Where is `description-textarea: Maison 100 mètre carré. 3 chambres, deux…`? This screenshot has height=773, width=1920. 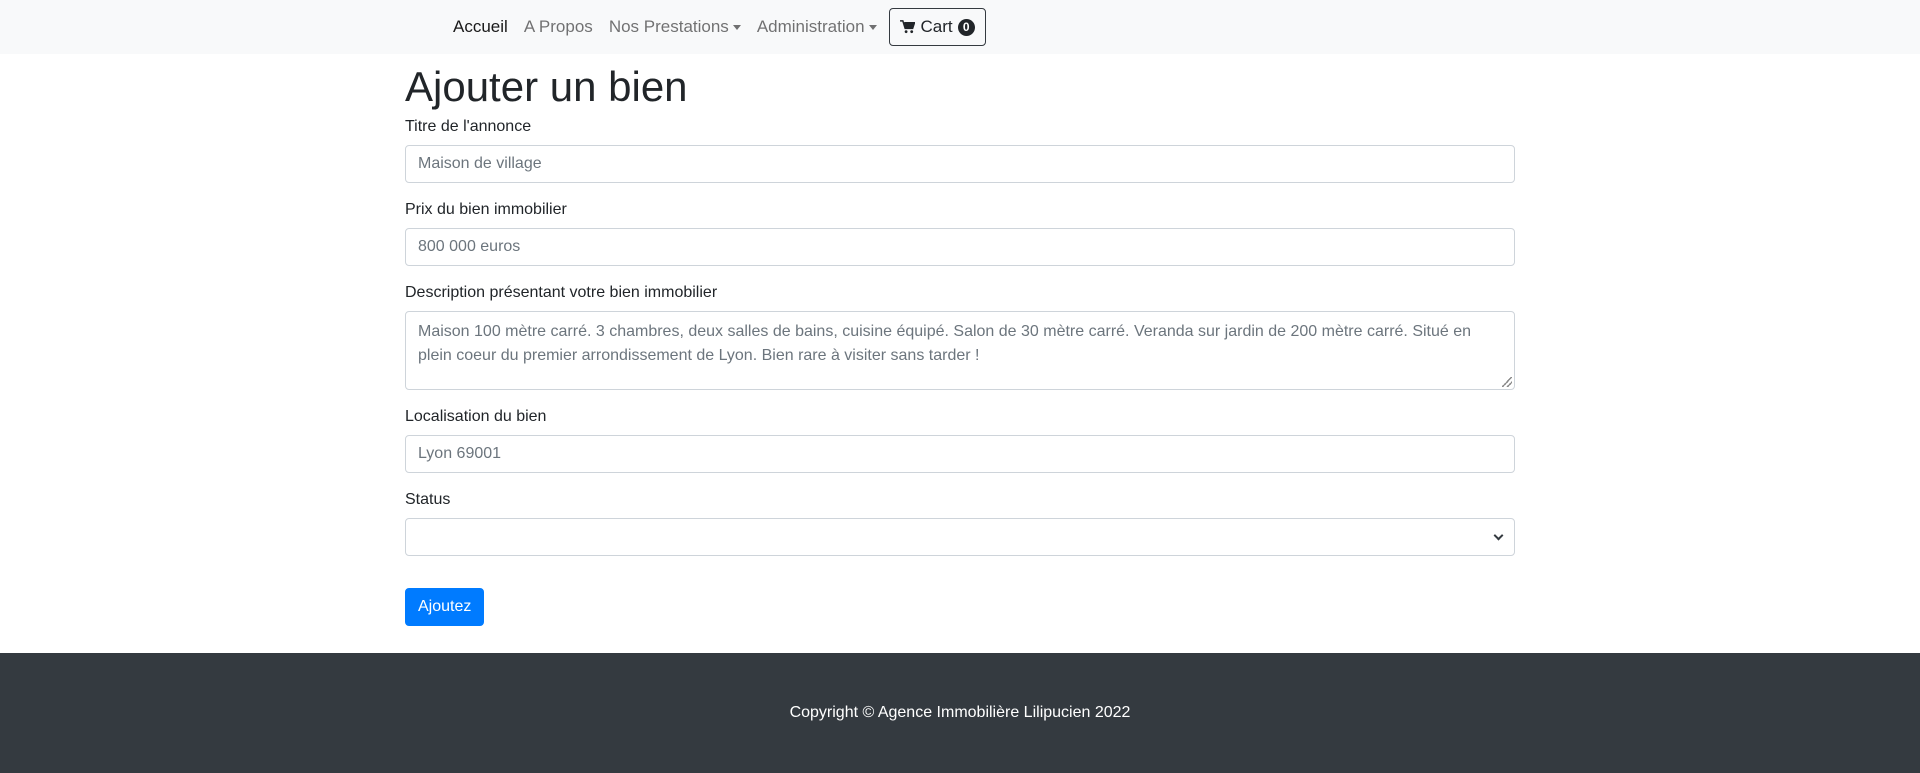 description-textarea: Maison 100 mètre carré. 3 chambres, deux… is located at coordinates (960, 350).